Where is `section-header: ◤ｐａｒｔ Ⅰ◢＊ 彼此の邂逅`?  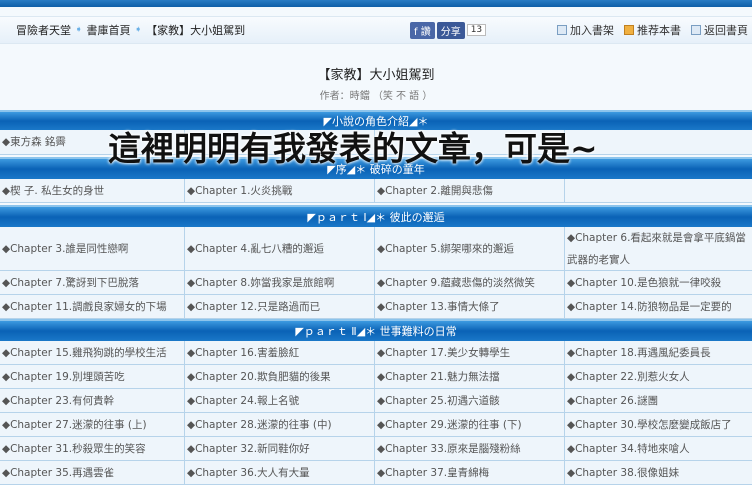 section-header: ◤ｐａｒｔ Ⅰ◢＊ 彼此の邂逅 is located at coordinates (376, 216).